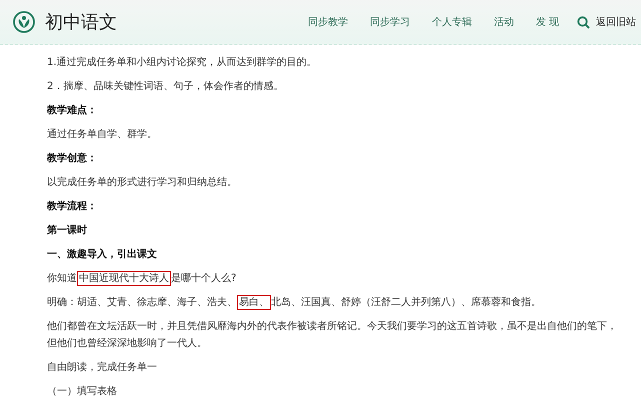 The height and width of the screenshot is (401, 641). Describe the element at coordinates (332, 335) in the screenshot. I see `paragraph: 他们都曾在文坛活跃一时，并且凭借风靡海内外的代表作被读者所铭记。今天我们要学习的这五首诗歌，虽不是出自他们的笔下，但他们也曾经深深地影响了一代人。` at that location.